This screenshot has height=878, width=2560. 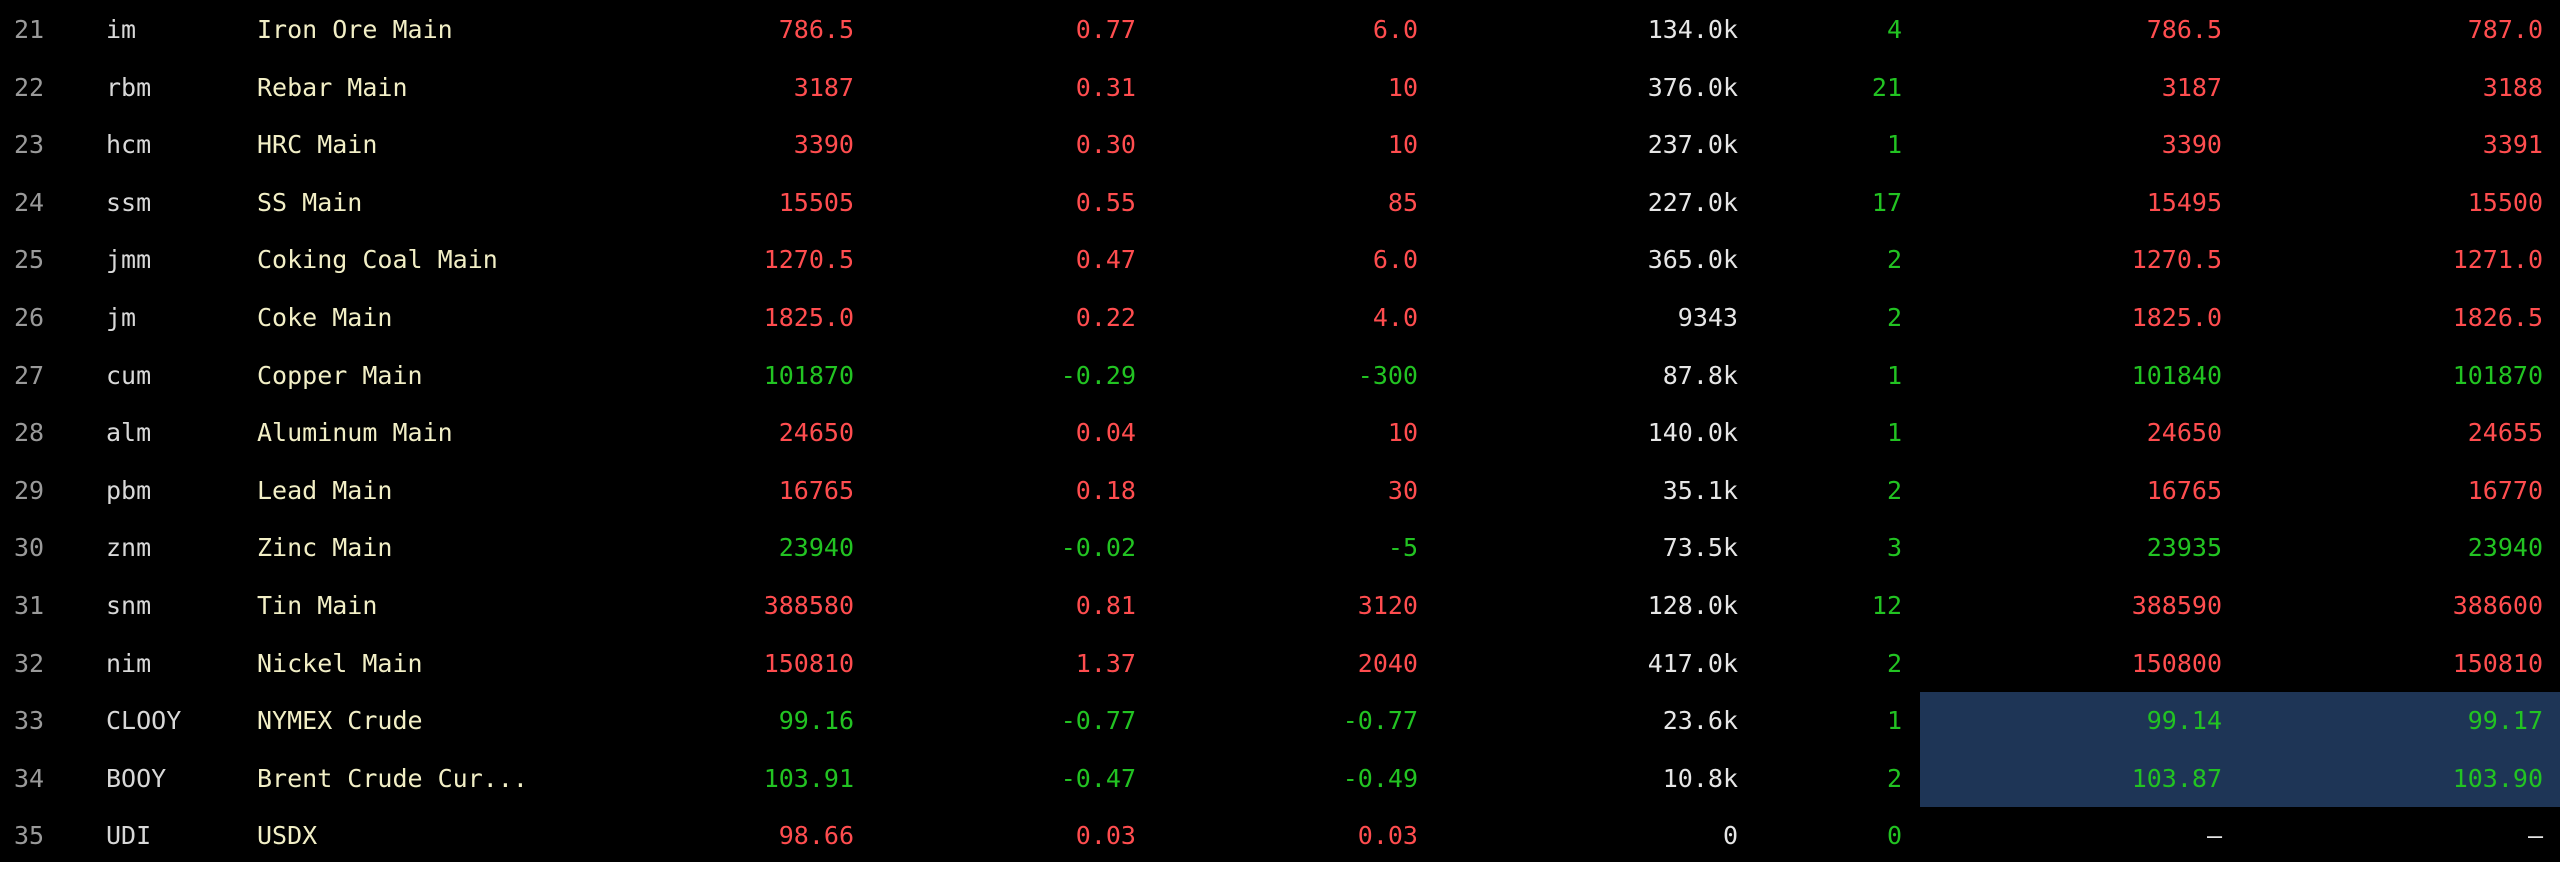 I want to click on last-price: 3390, so click(x=823, y=145).